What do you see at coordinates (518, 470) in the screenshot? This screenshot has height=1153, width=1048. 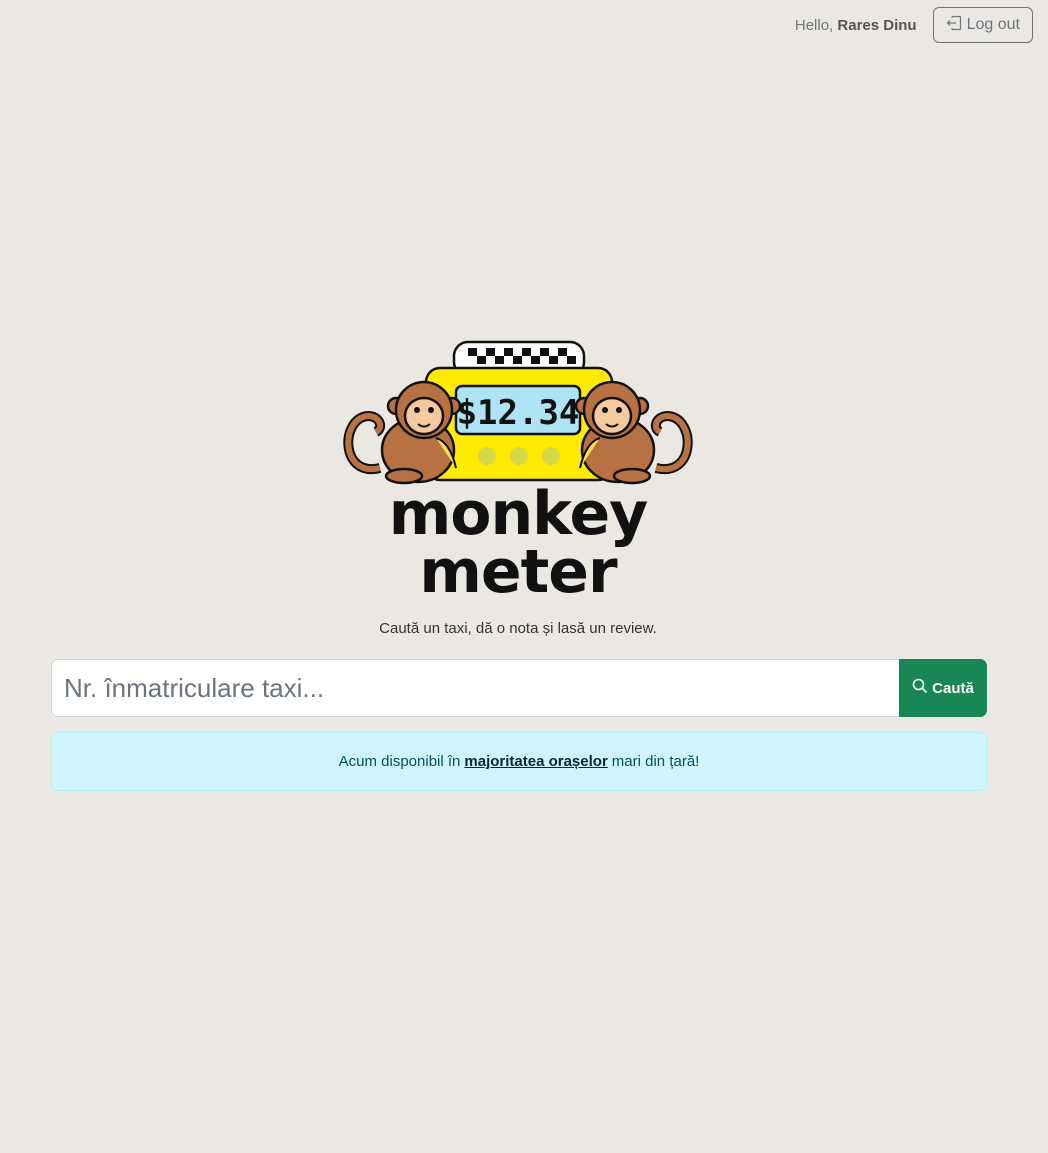 I see `monkey-meter-logo: $12.34 monkey meter` at bounding box center [518, 470].